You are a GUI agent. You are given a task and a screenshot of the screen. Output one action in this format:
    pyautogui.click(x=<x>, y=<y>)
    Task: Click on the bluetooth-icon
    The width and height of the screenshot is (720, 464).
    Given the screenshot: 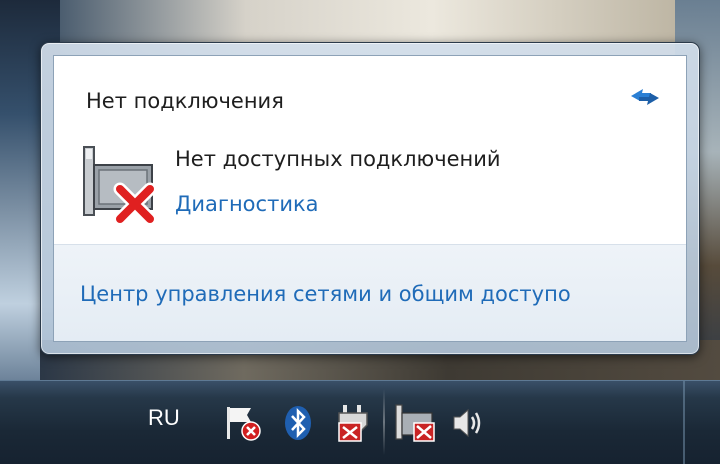 What is the action you would take?
    pyautogui.click(x=298, y=423)
    